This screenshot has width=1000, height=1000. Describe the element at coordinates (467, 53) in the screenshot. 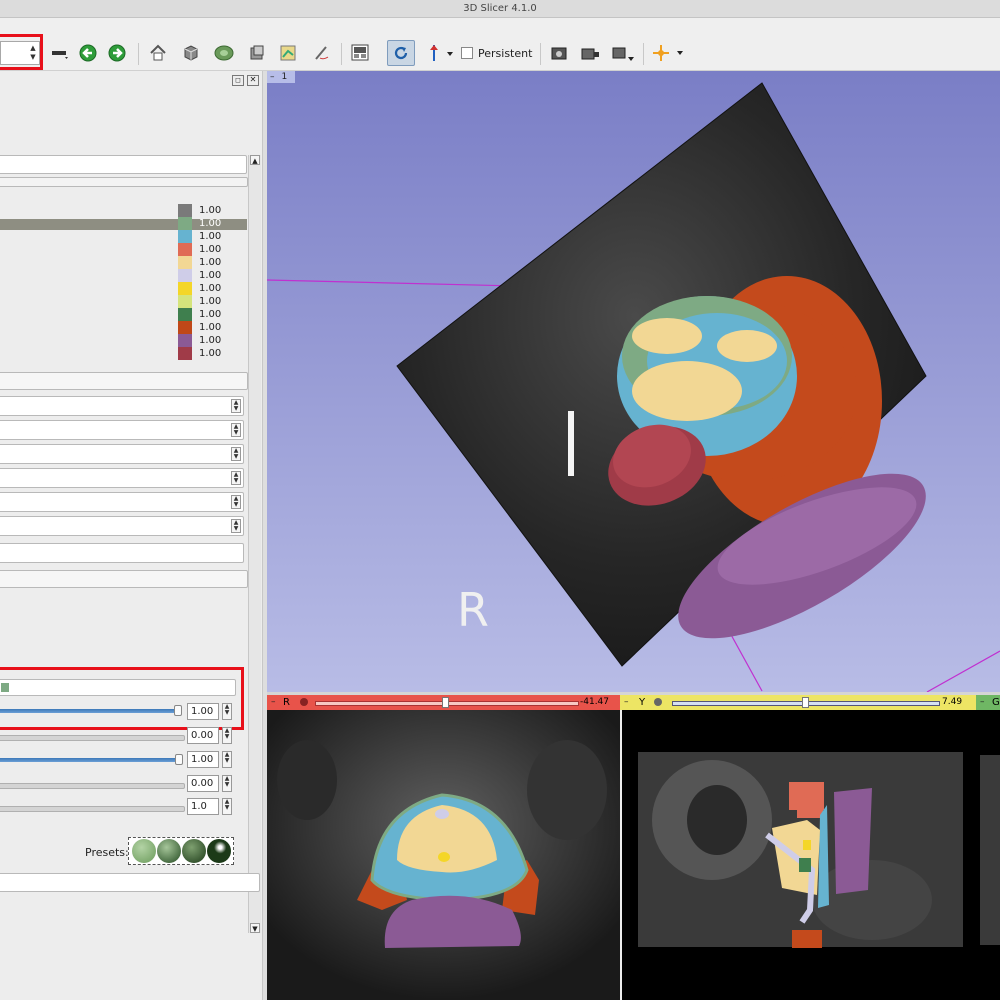

I see `persistent-checkbox-box` at that location.